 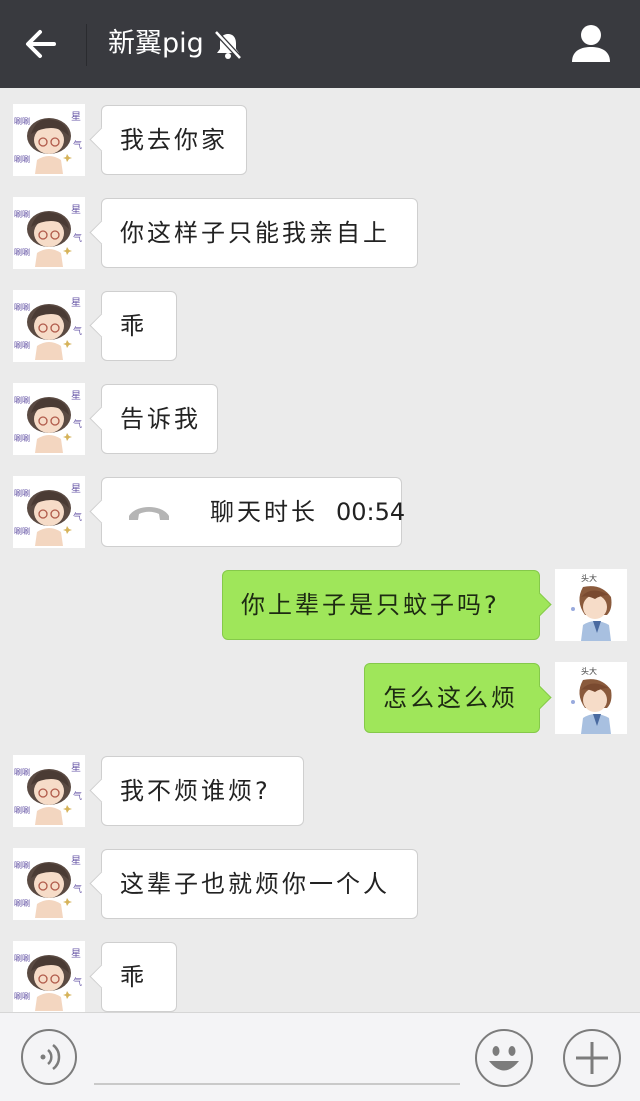 I want to click on voice-icon, so click(x=49, y=1057).